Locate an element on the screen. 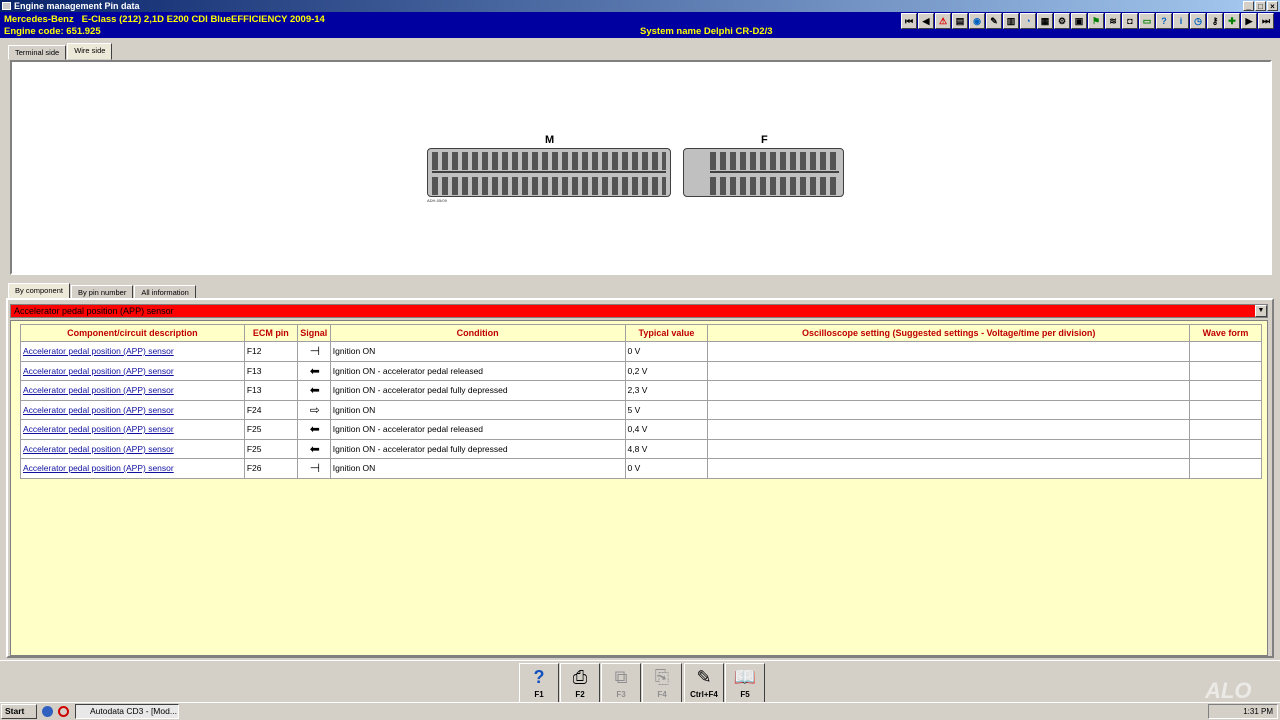 This screenshot has width=1280, height=720. start-label: Start is located at coordinates (15, 711).